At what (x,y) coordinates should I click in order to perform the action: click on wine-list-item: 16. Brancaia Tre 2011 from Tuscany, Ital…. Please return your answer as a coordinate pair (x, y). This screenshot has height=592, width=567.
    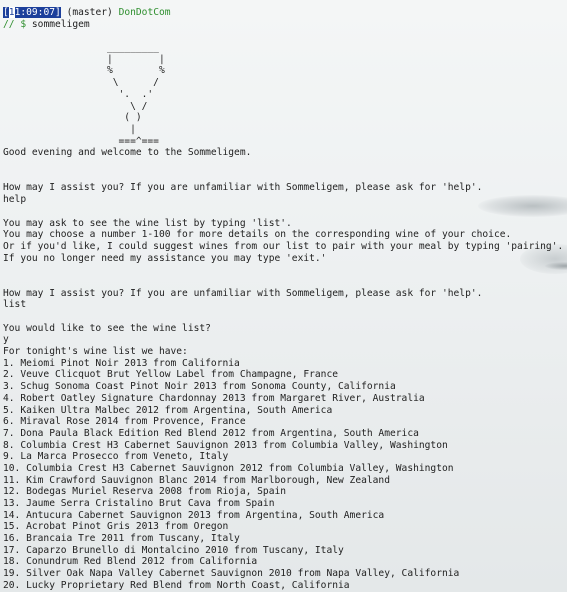
    Looking at the image, I should click on (121, 539).